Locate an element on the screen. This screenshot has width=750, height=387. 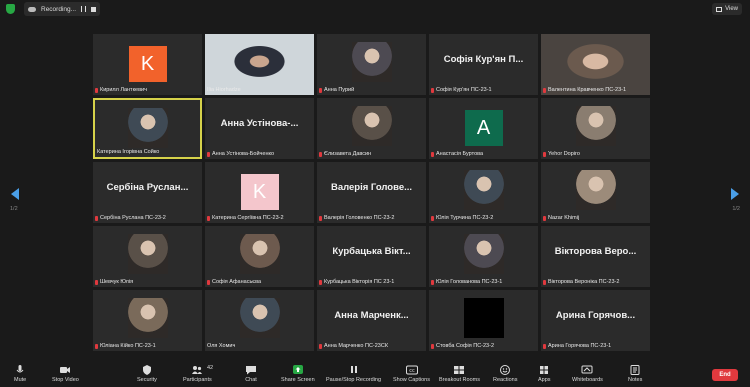
participant-tile: K Кирилл Ланткевич is located at coordinates (147, 64).